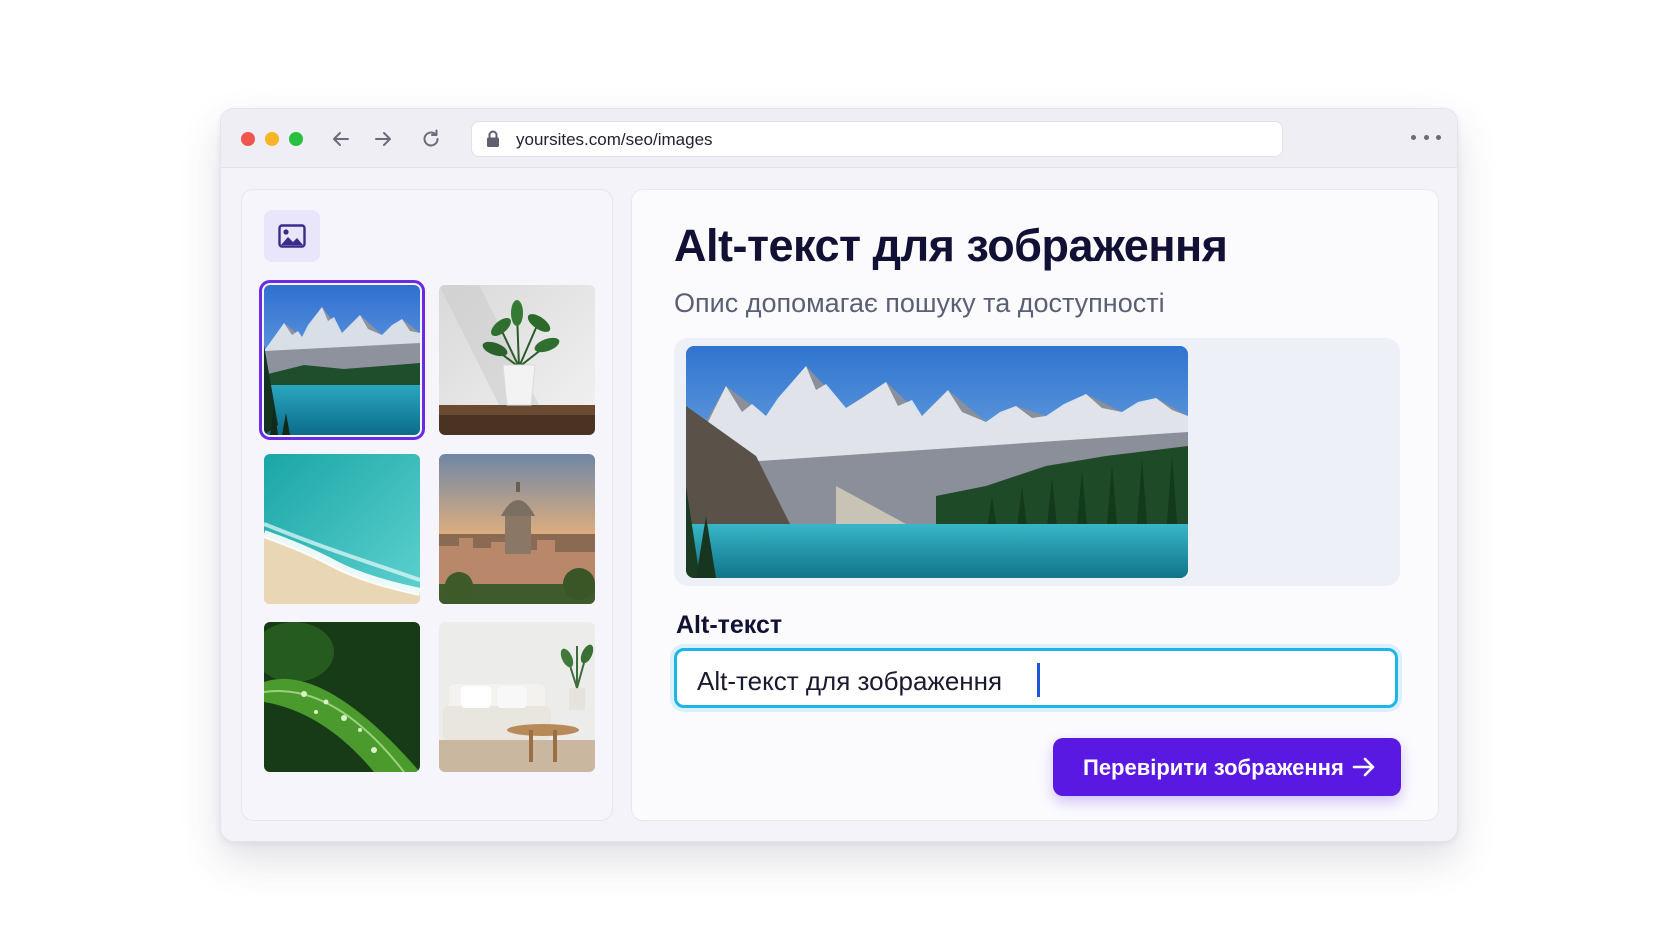 This screenshot has height=941, width=1672. Describe the element at coordinates (517, 697) in the screenshot. I see `thumbnail-living-room-sofa` at that location.